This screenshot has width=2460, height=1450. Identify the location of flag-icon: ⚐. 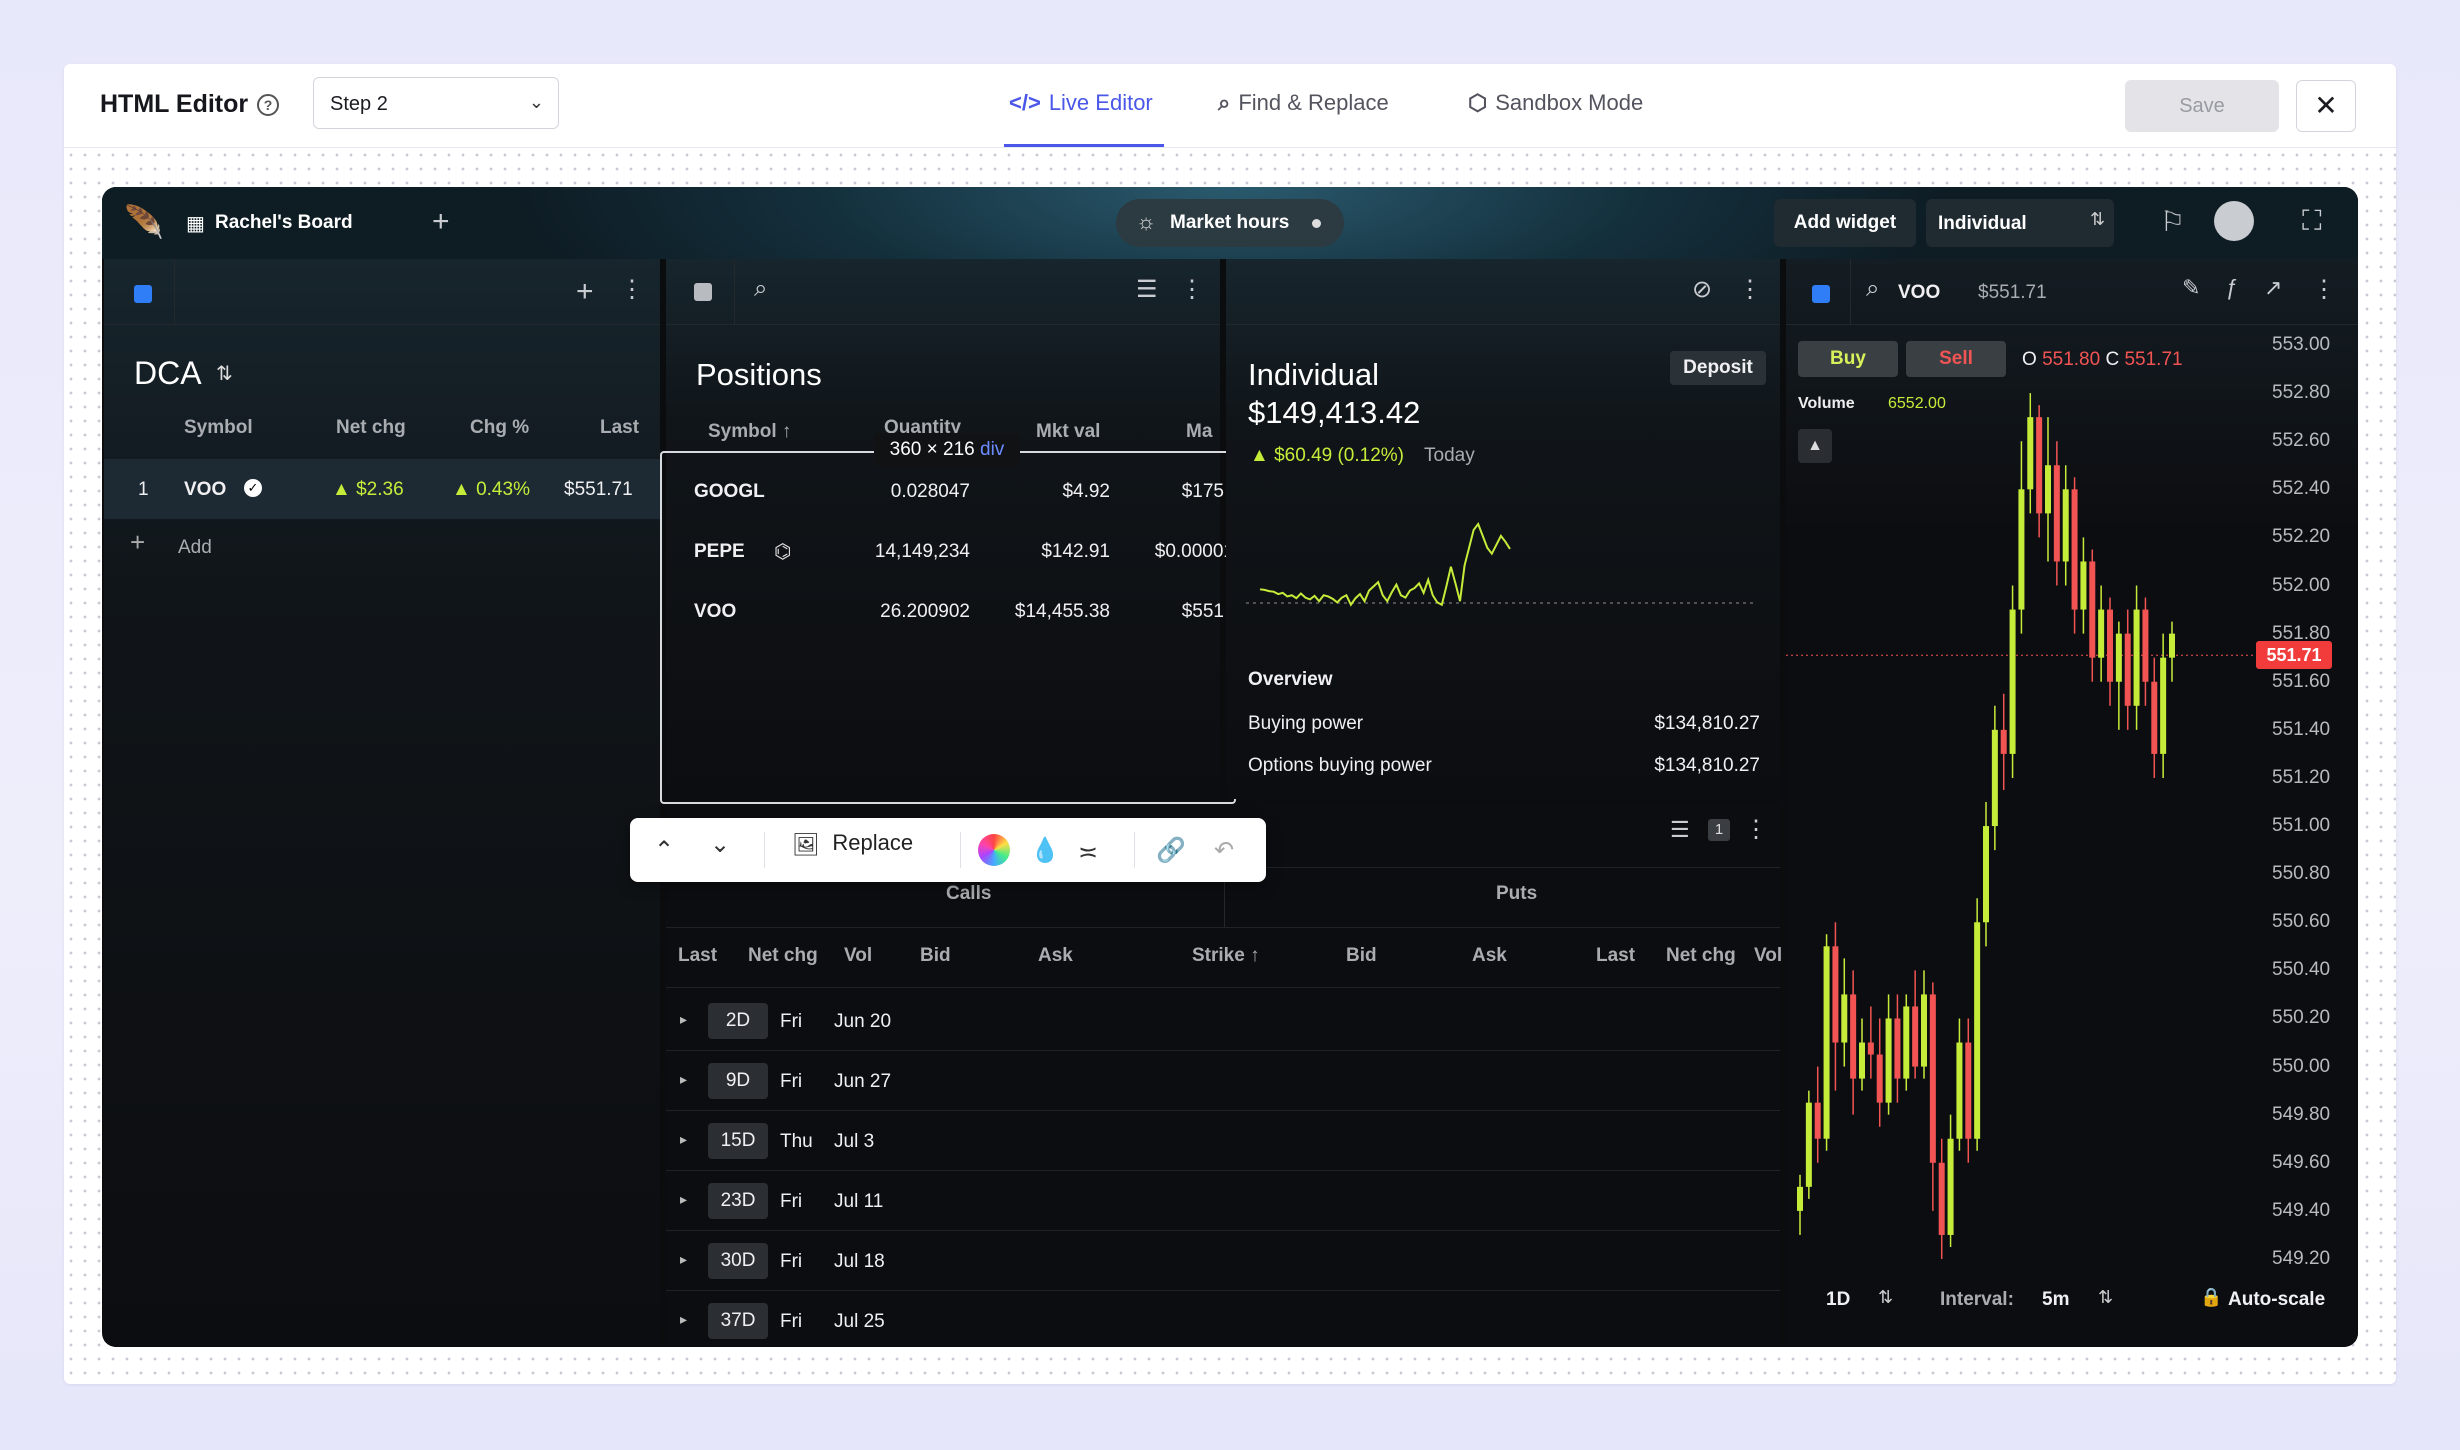
(2172, 221).